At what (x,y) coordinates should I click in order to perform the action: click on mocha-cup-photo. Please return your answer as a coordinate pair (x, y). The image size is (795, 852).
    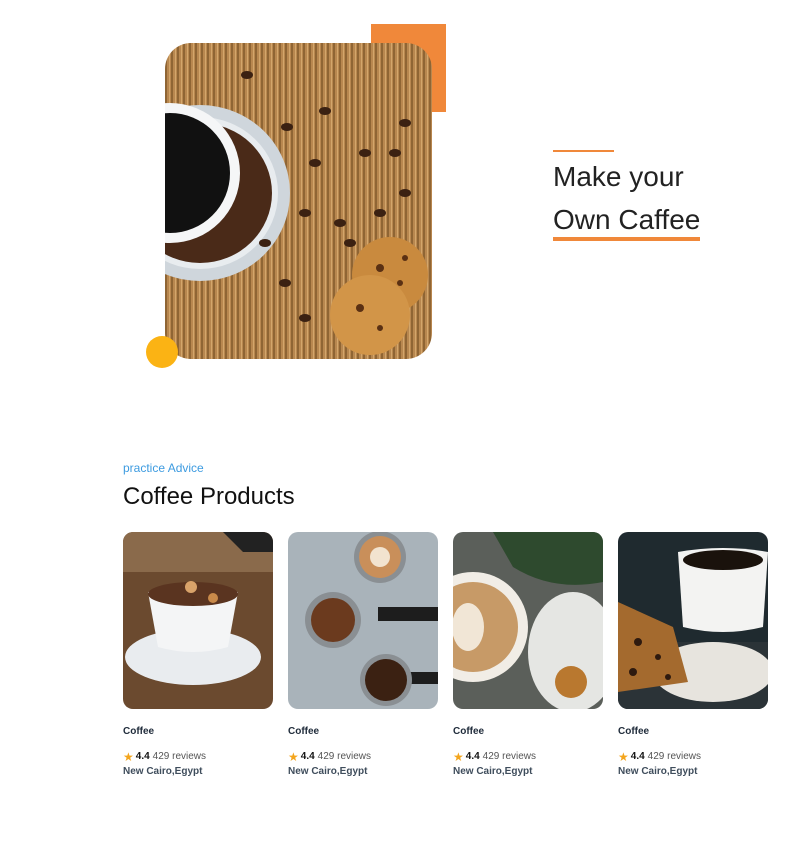
    Looking at the image, I should click on (198, 620).